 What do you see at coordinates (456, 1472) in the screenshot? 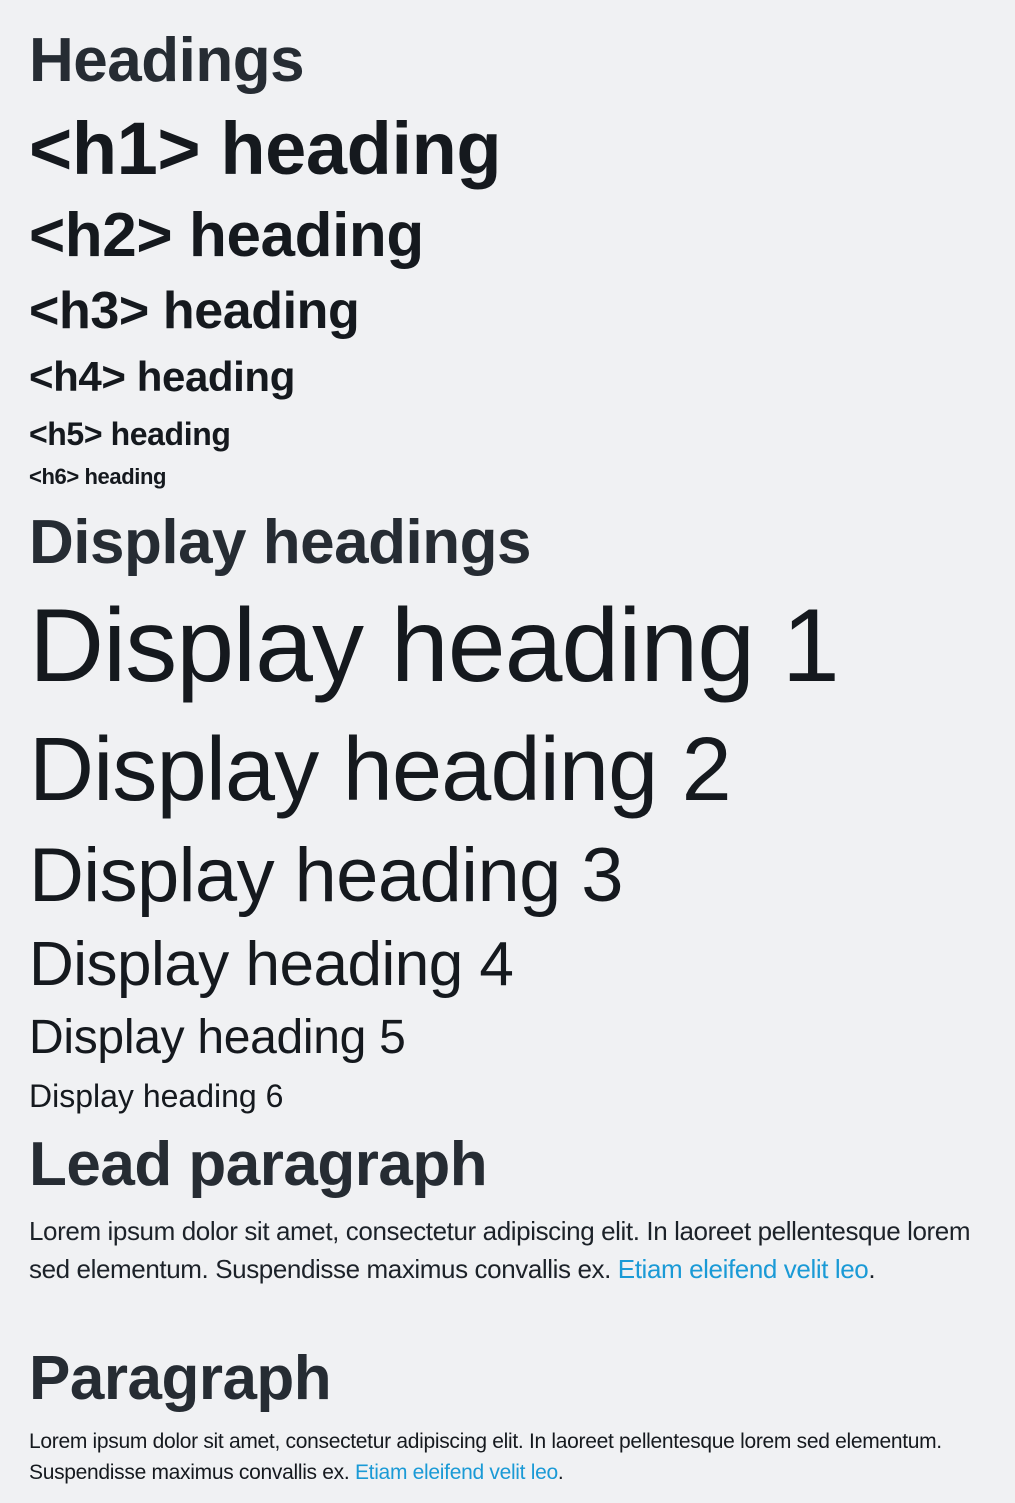
I see `body-paragraph-link: Etiam eleifend velit leo` at bounding box center [456, 1472].